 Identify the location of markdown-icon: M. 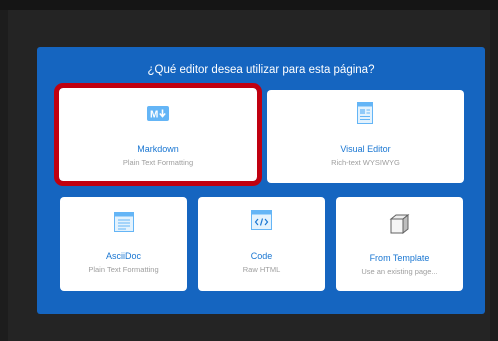
(158, 113).